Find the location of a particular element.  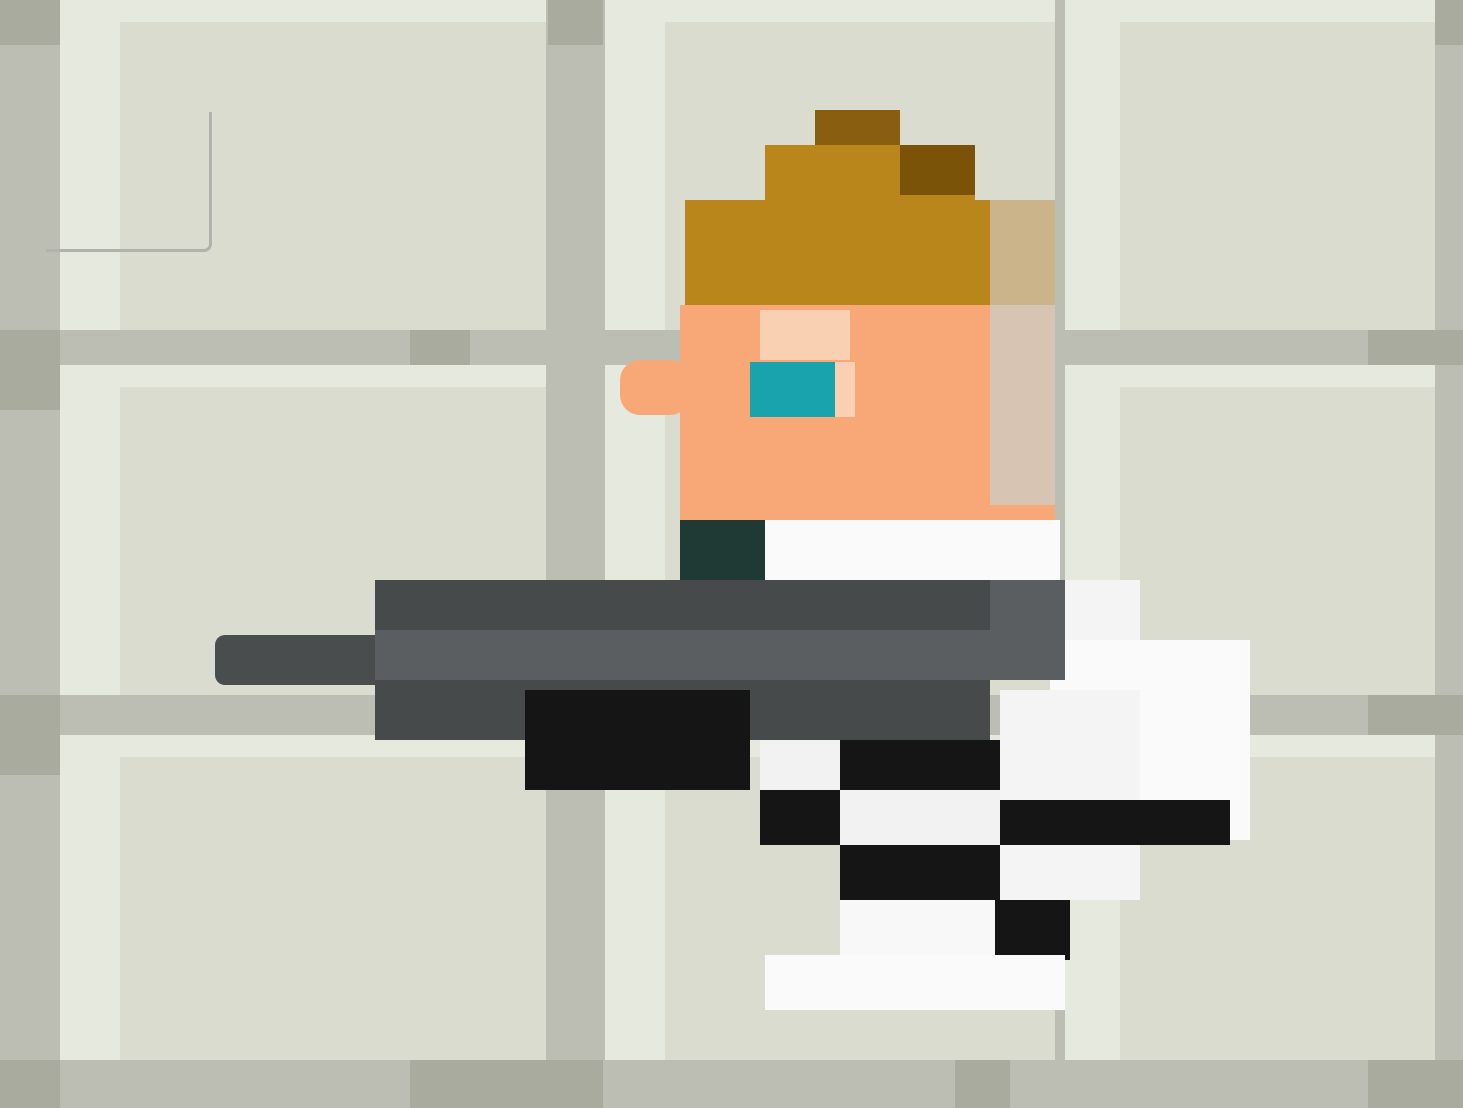

character-hair is located at coordinates (870, 210).